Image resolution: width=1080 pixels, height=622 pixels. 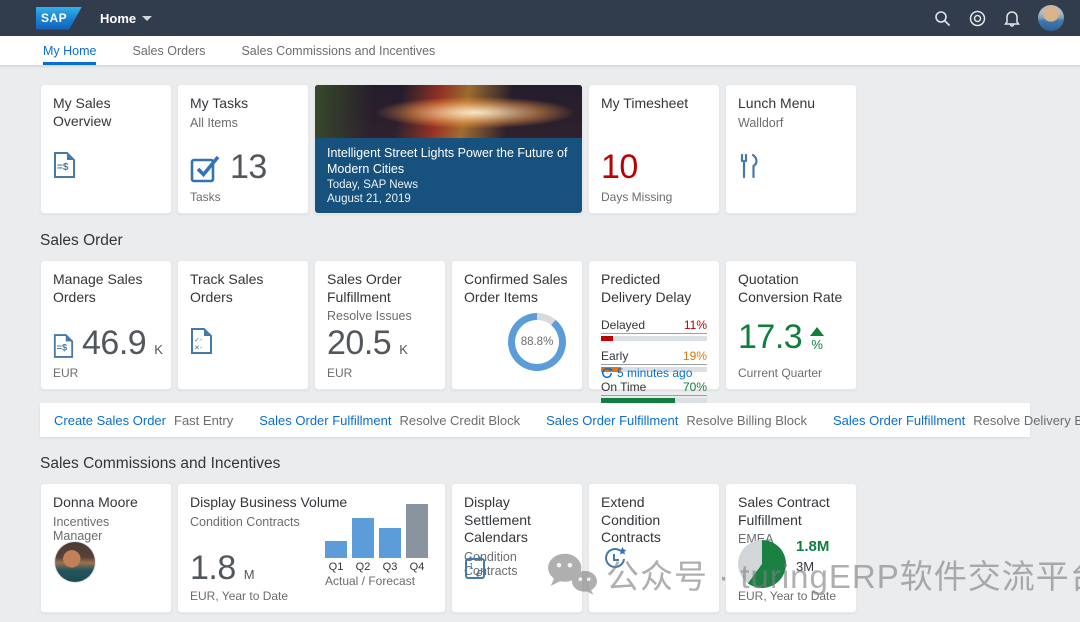 What do you see at coordinates (537, 342) in the screenshot?
I see `radial-chart: 88.8%` at bounding box center [537, 342].